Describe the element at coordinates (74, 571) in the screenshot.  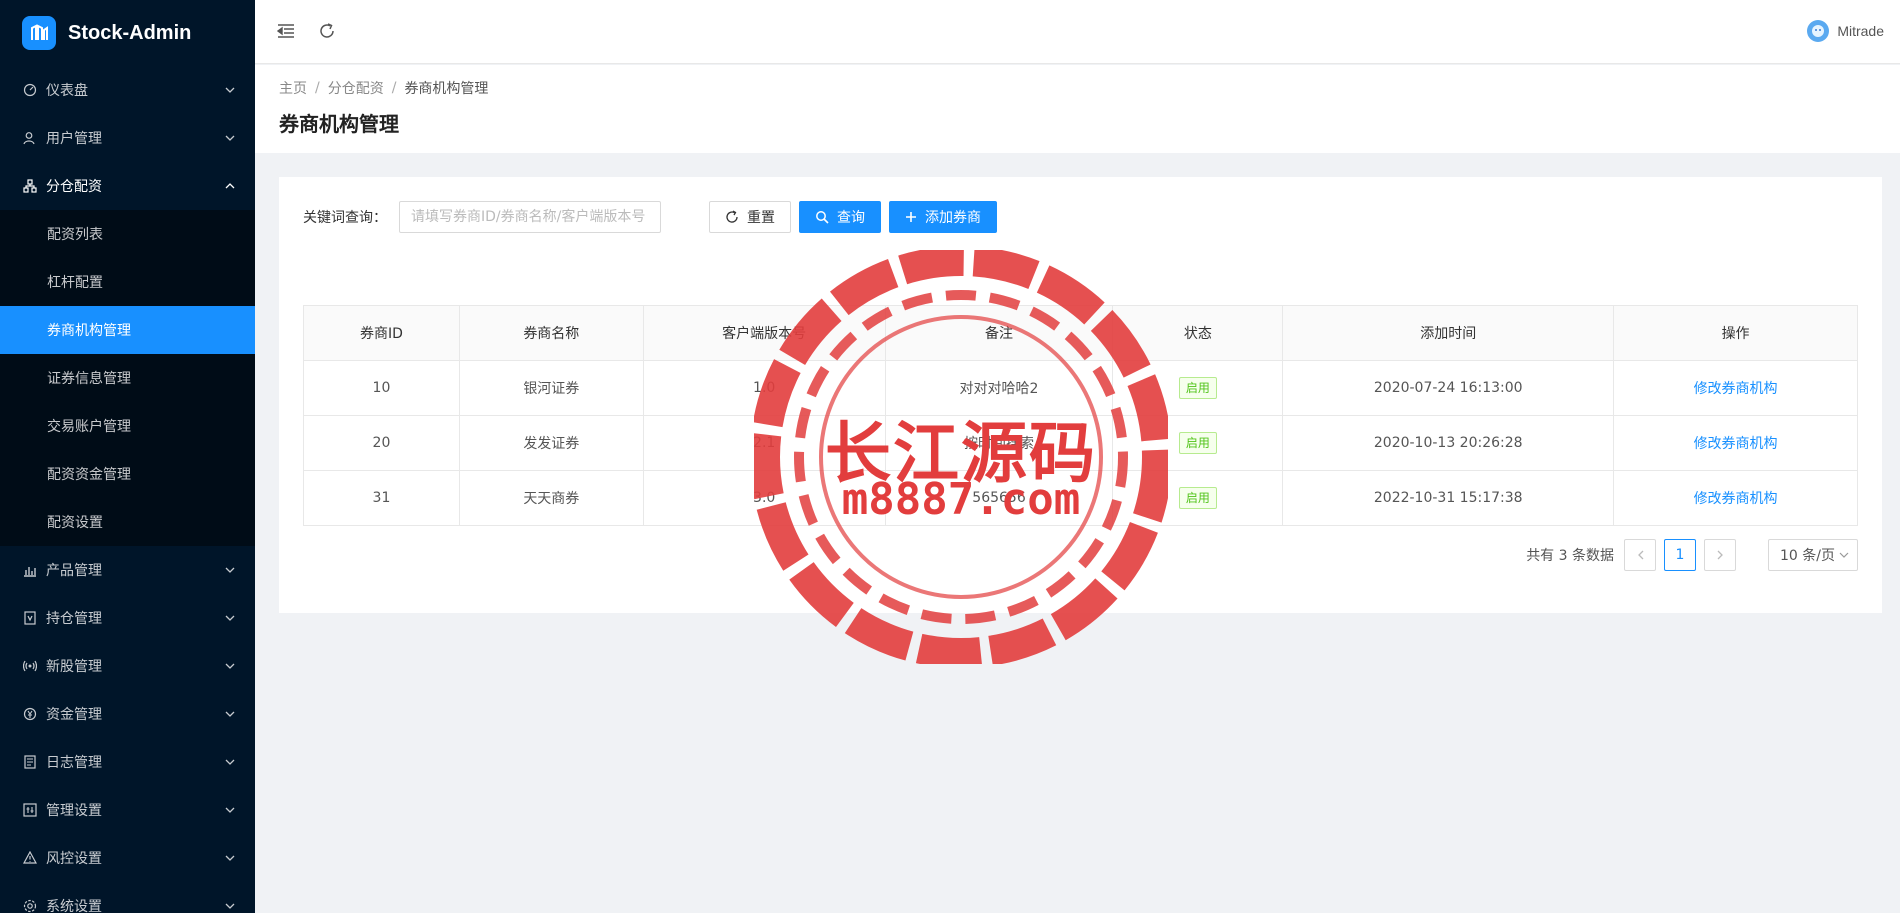
I see `menu-label: 产品管理` at that location.